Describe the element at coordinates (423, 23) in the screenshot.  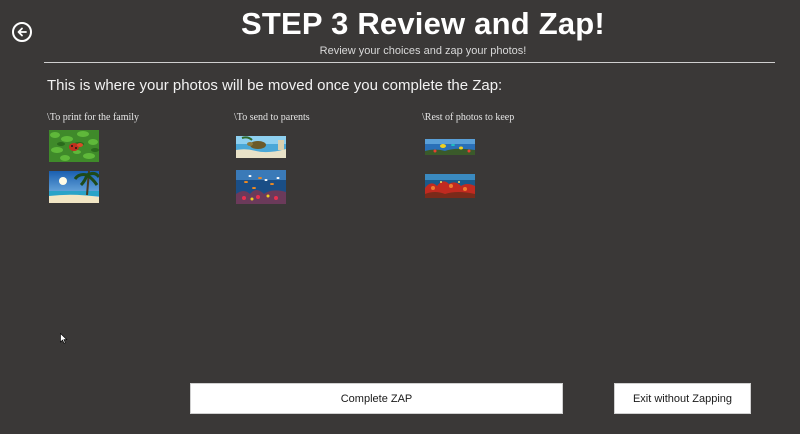
I see `page-title: STEP 3 Review and Zap!` at that location.